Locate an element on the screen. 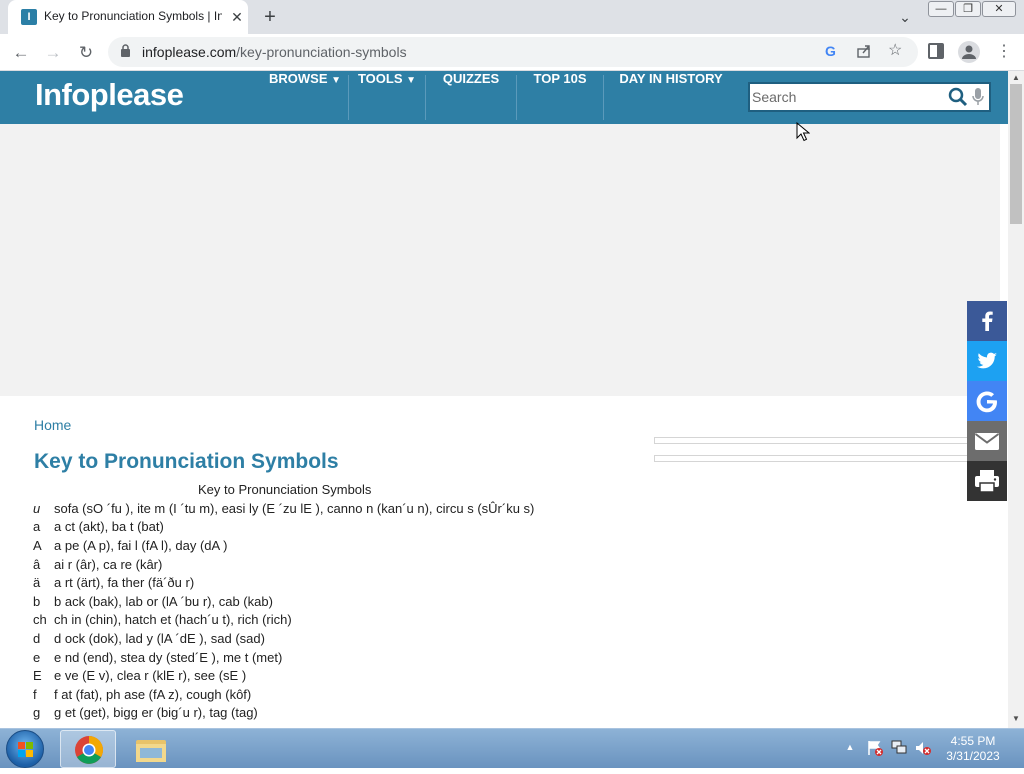 Image resolution: width=1024 pixels, height=774 pixels. mouse-cursor-icon is located at coordinates (803, 131).